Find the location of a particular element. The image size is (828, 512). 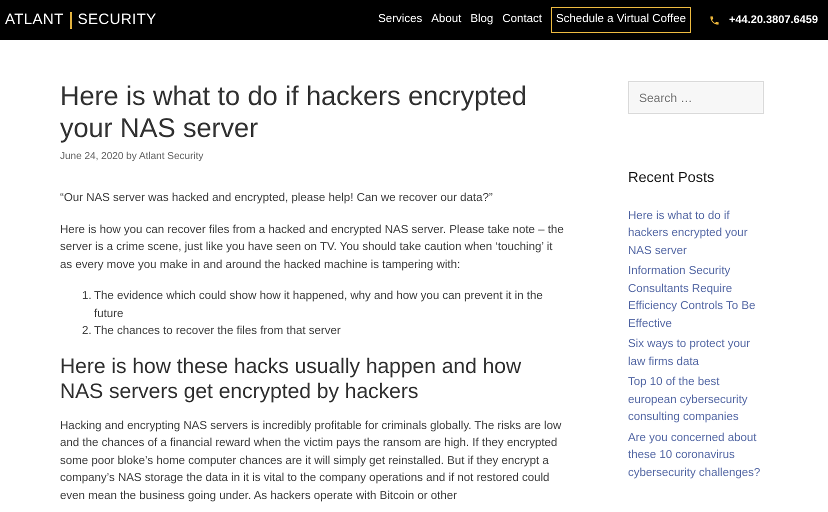

list-number: 1. is located at coordinates (87, 296).